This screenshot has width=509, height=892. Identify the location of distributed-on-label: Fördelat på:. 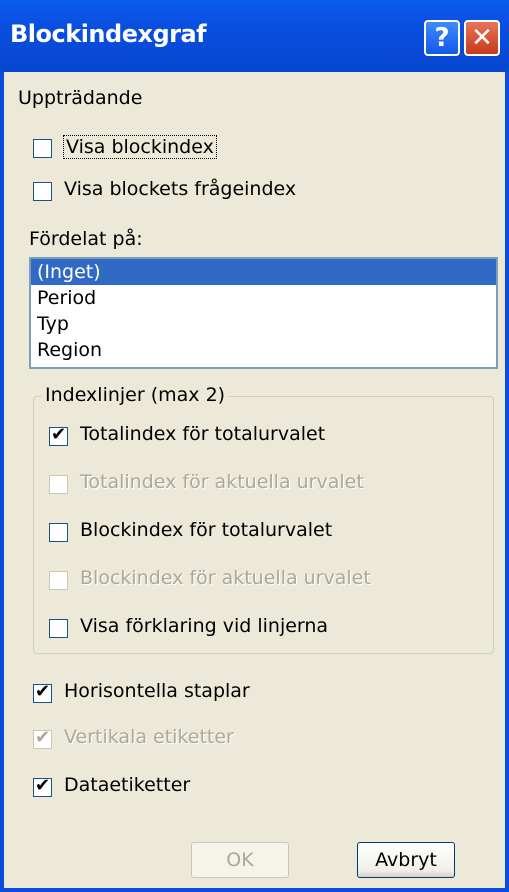
(86, 239).